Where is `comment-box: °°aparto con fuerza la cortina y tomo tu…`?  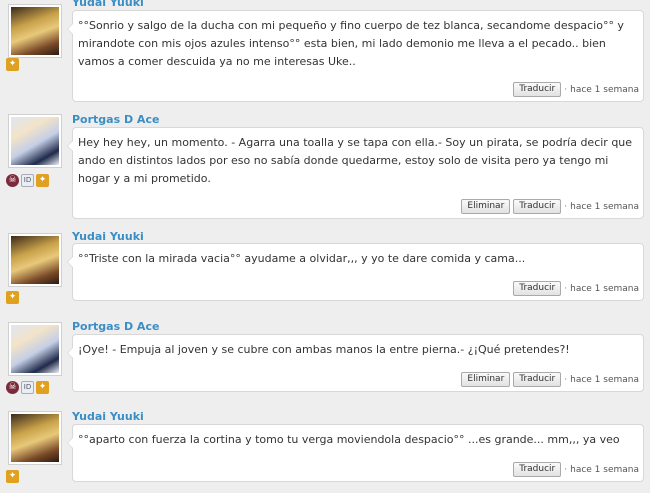 comment-box: °°aparto con fuerza la cortina y tomo tu… is located at coordinates (355, 453).